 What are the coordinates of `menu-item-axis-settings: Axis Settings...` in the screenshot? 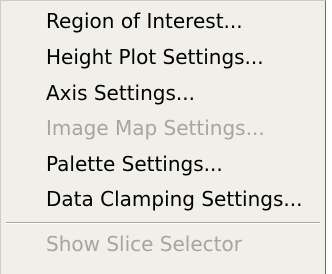 It's located at (163, 93).